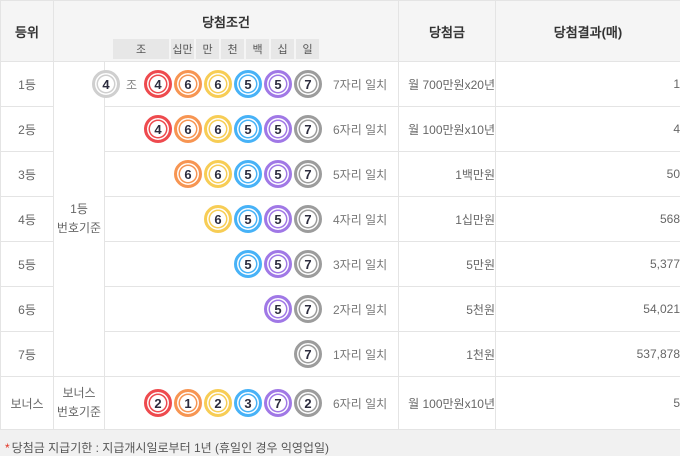 The height and width of the screenshot is (456, 680). What do you see at coordinates (364, 219) in the screenshot?
I see `match-condition-label: 4자리 일치` at bounding box center [364, 219].